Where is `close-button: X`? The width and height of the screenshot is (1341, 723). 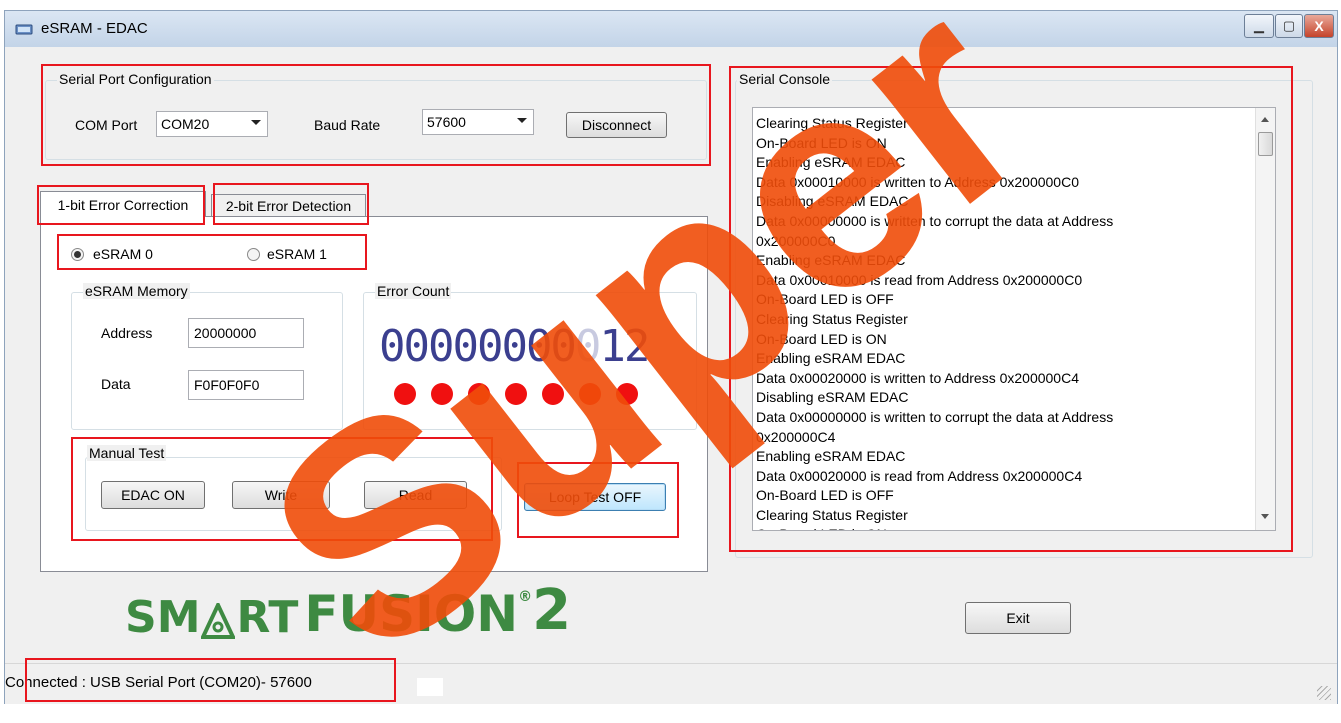
close-button: X is located at coordinates (1319, 26).